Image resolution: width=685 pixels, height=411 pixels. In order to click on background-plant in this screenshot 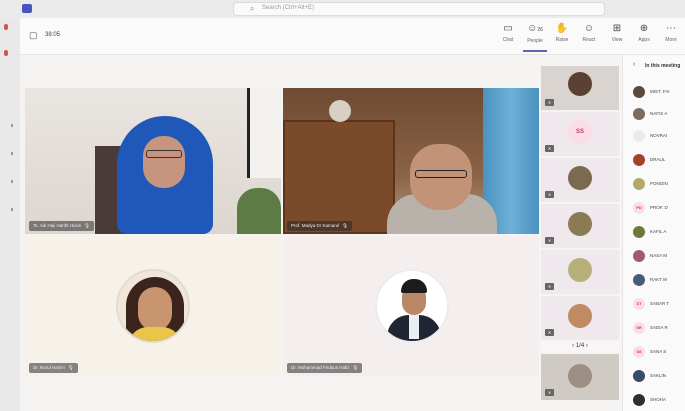, I will do `click(259, 211)`.